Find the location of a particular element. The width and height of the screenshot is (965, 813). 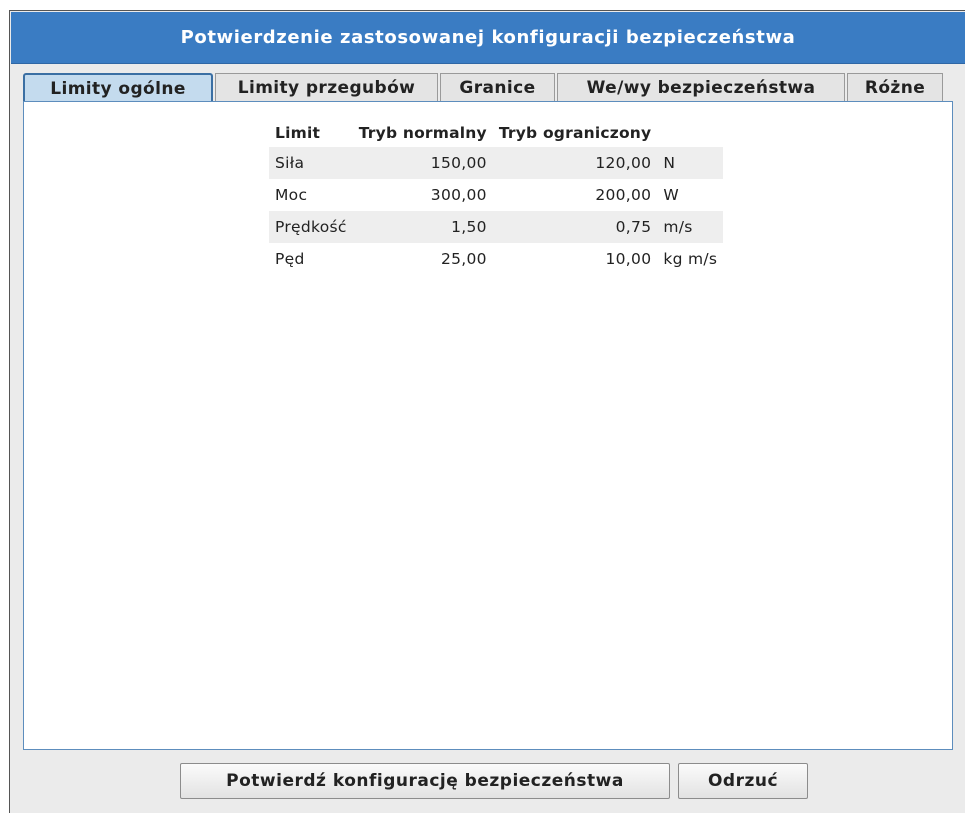

header-normal-mode: Tryb normalny is located at coordinates (422, 133).